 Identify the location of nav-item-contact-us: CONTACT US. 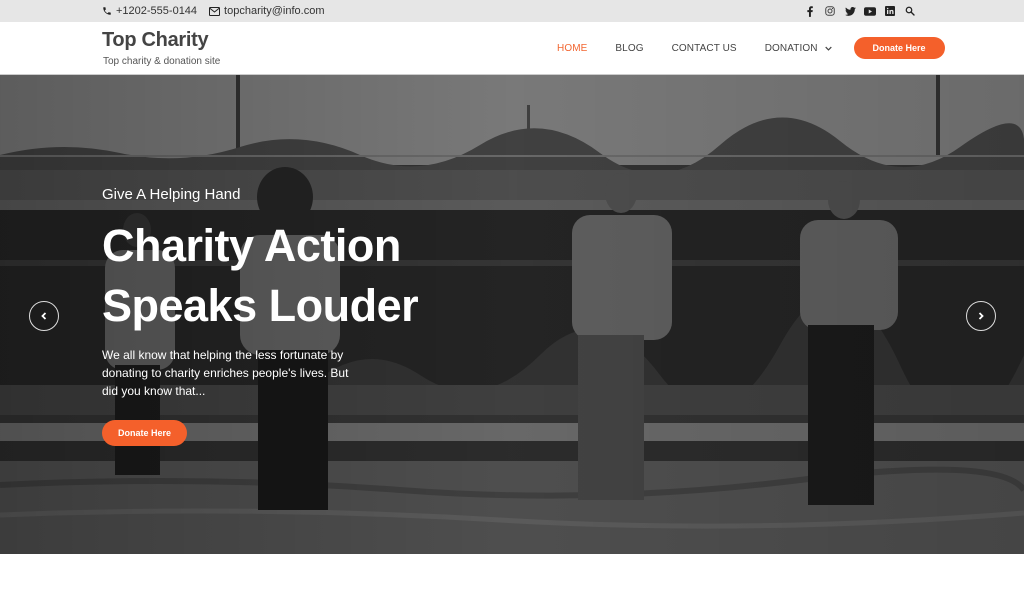
(704, 48).